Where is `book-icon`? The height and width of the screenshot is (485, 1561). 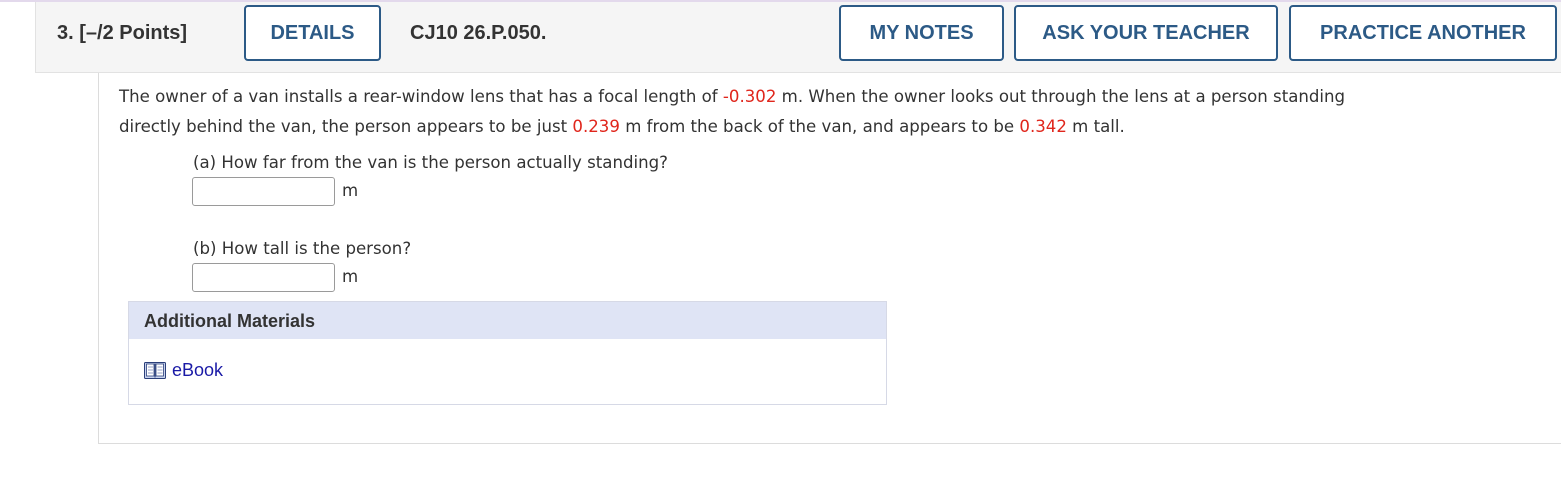
book-icon is located at coordinates (155, 370).